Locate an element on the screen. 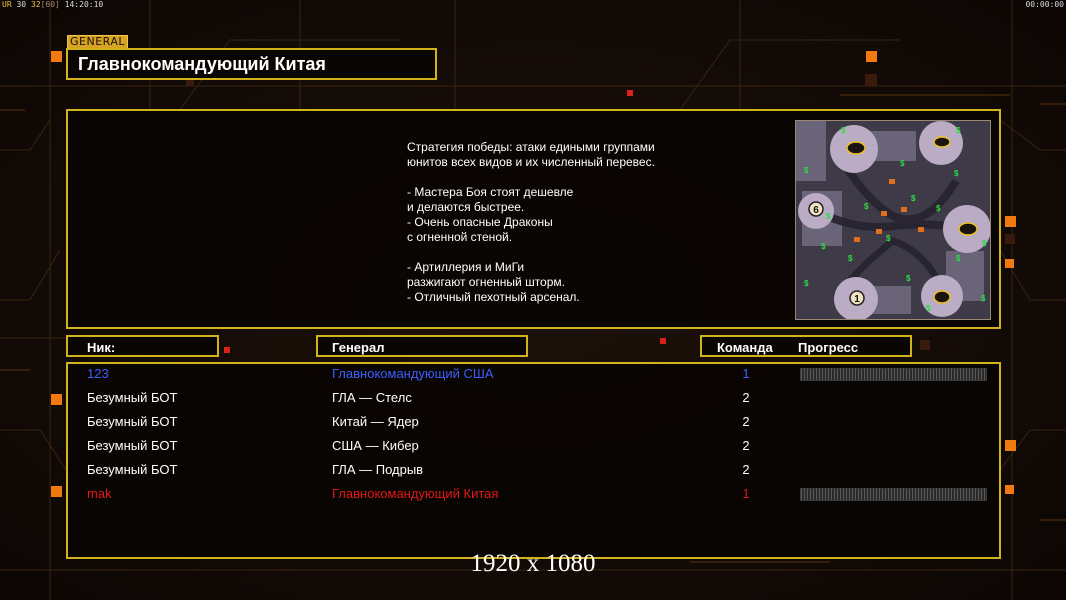 The image size is (1066, 600). hud-stats: UR 30 32[60] 14:20:10 is located at coordinates (52, 4).